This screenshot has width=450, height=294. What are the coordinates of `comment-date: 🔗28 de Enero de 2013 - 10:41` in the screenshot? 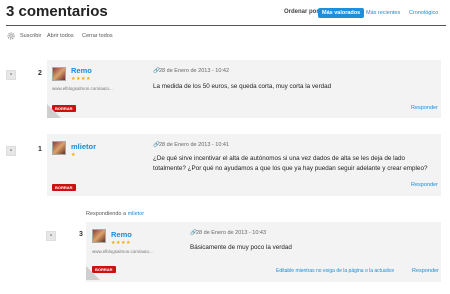 It's located at (191, 145).